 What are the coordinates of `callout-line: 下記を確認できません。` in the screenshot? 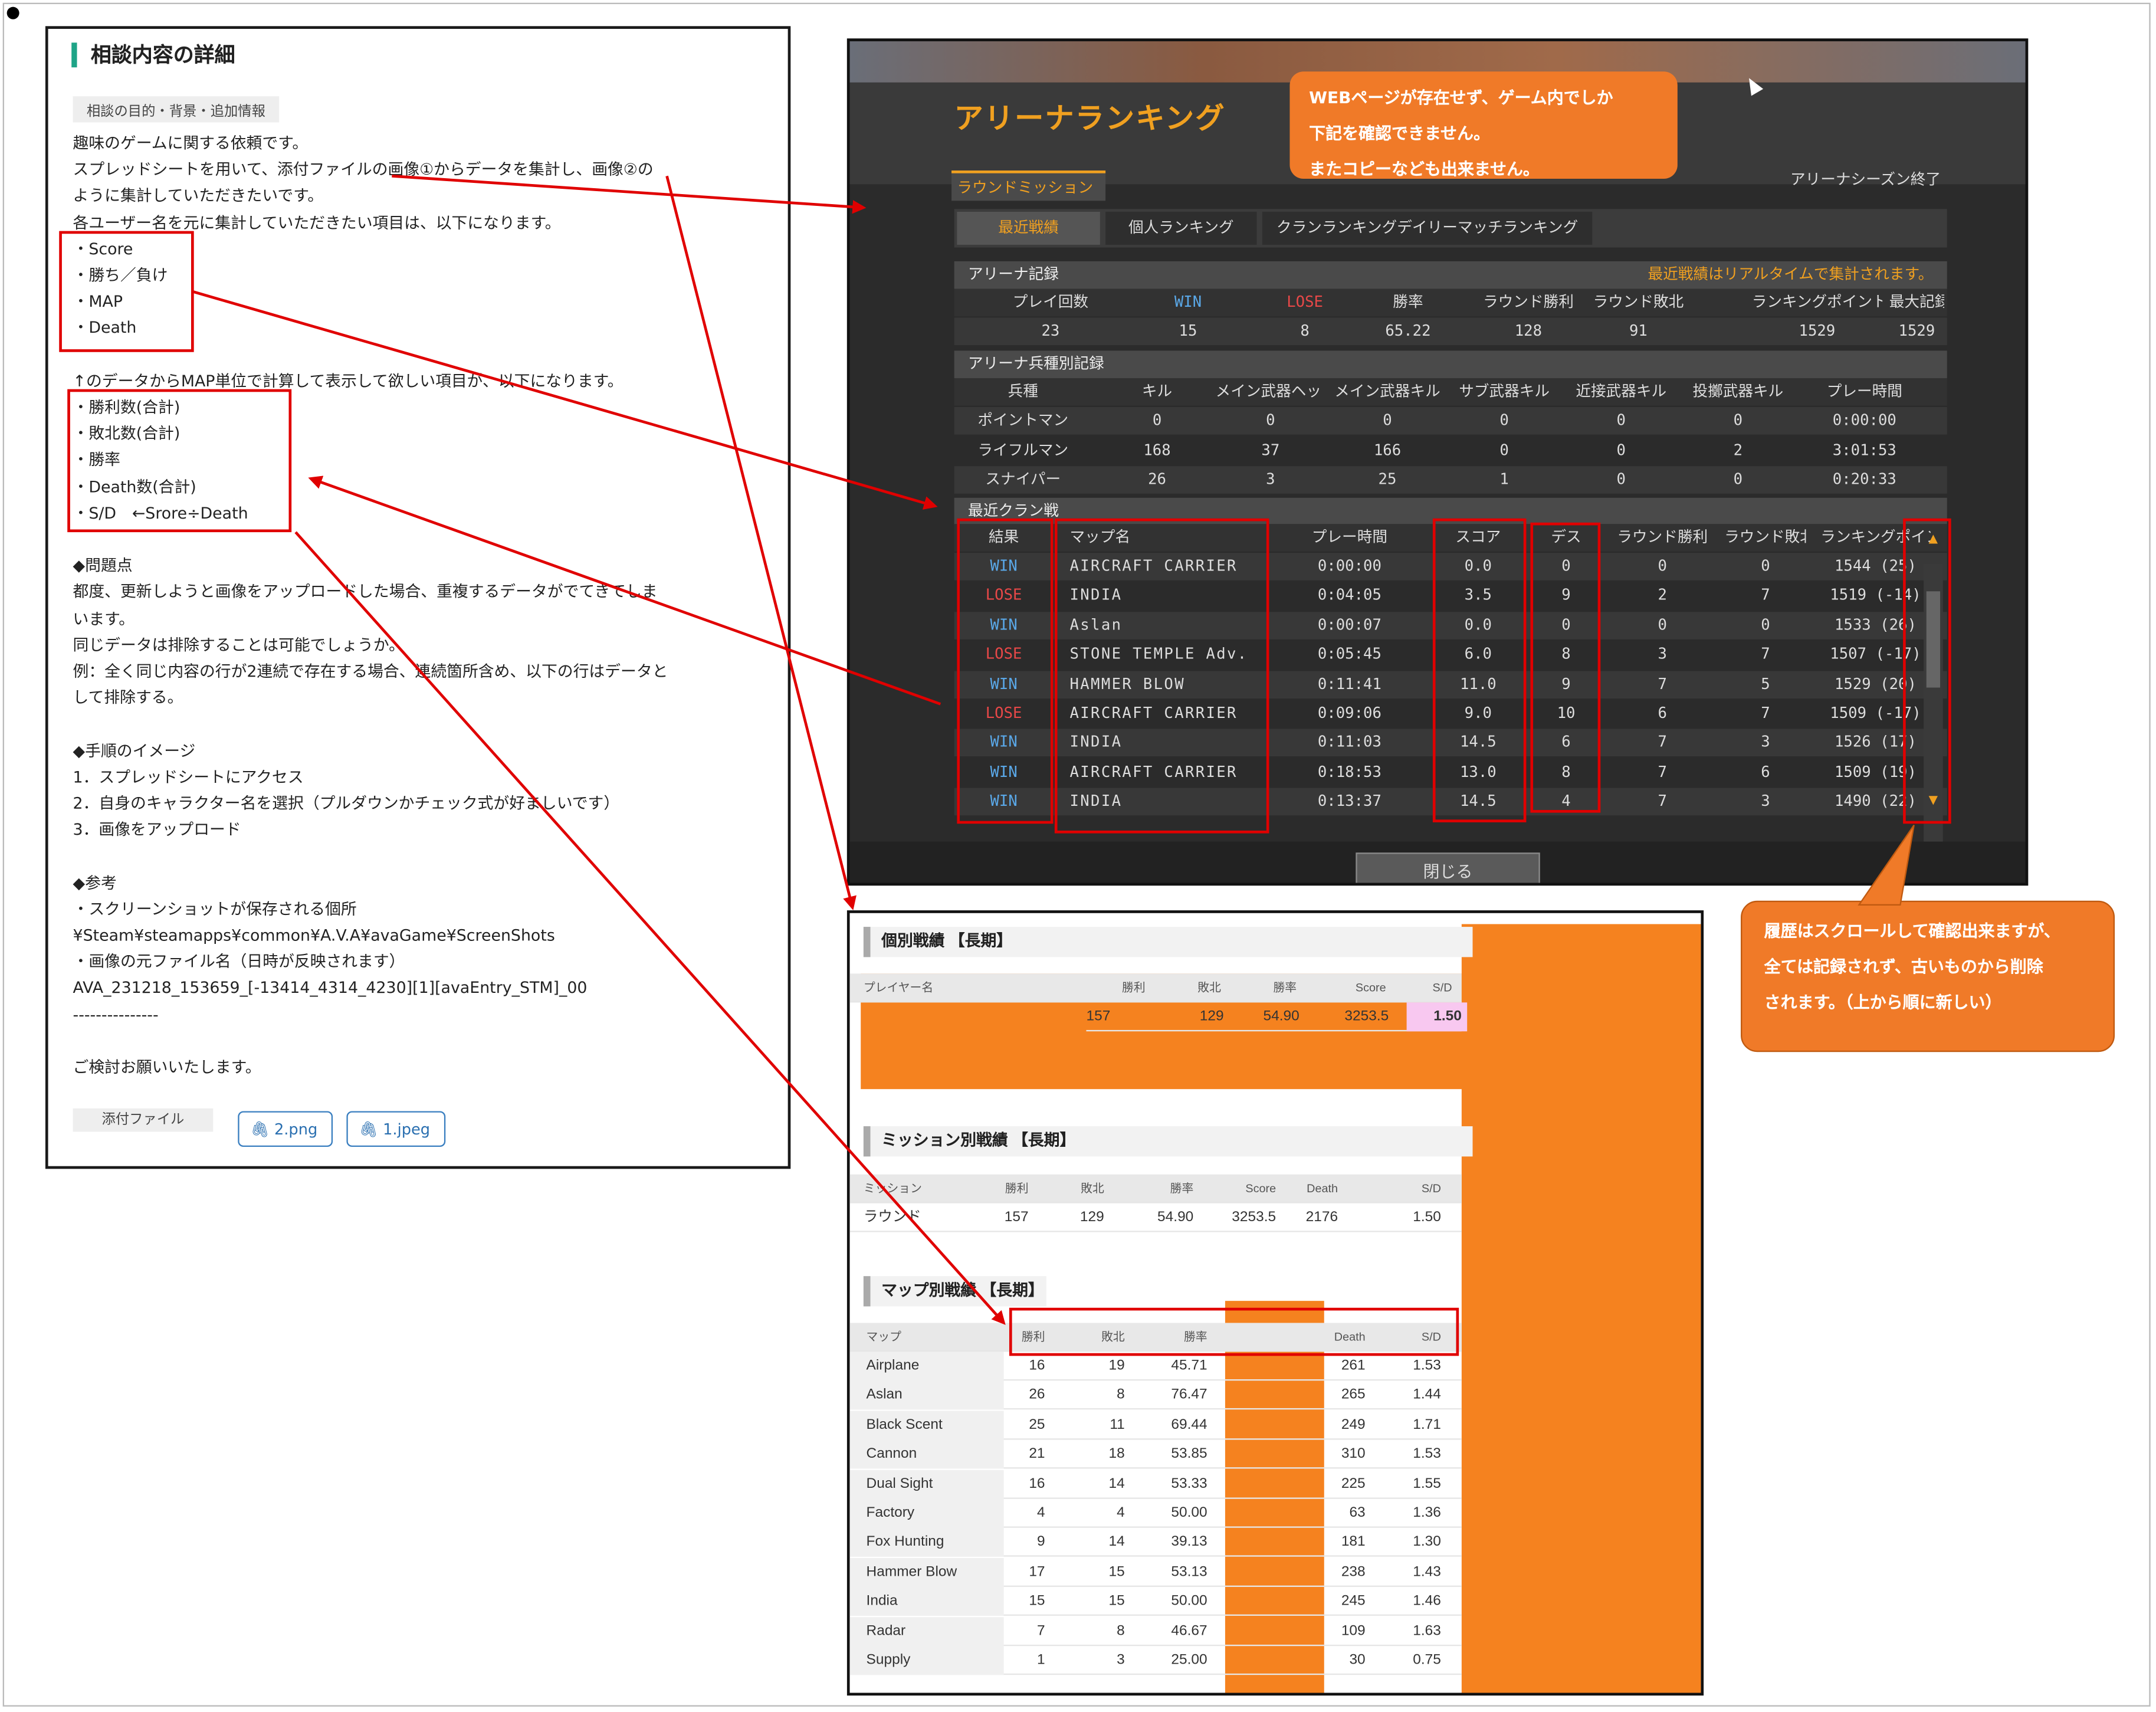 It's located at (1400, 133).